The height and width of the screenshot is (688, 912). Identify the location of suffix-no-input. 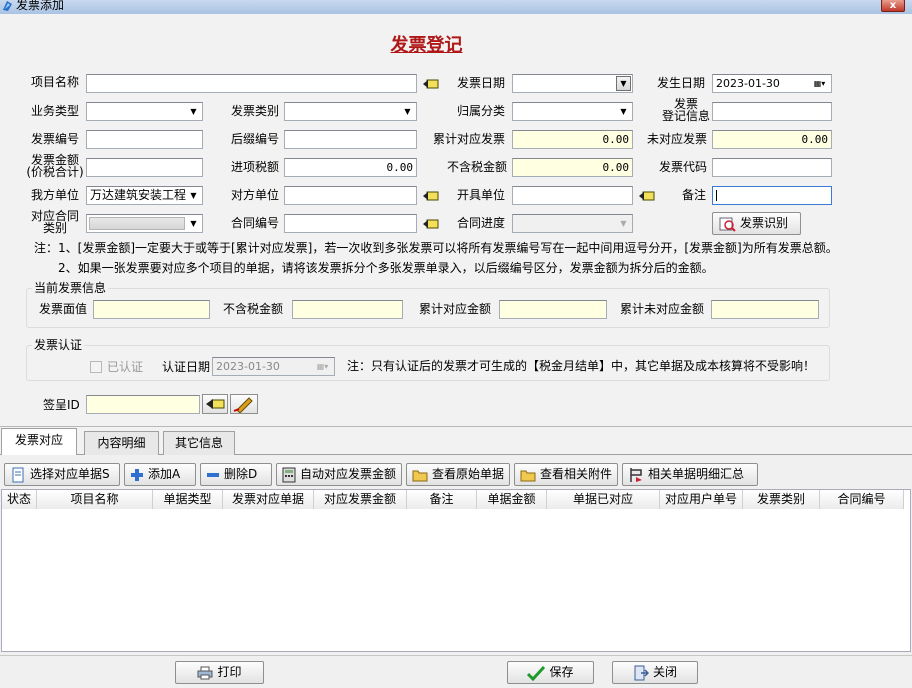
(350, 139).